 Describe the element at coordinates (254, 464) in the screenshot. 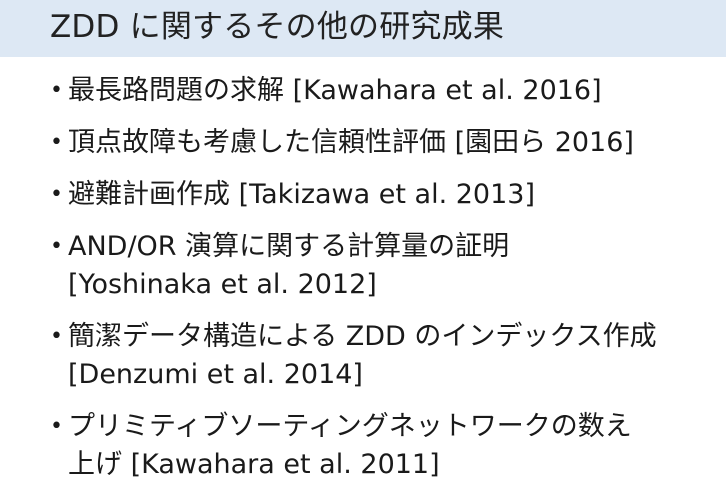

I see `bullet-citation: 上げ [Kawahara et al. 2011]` at that location.